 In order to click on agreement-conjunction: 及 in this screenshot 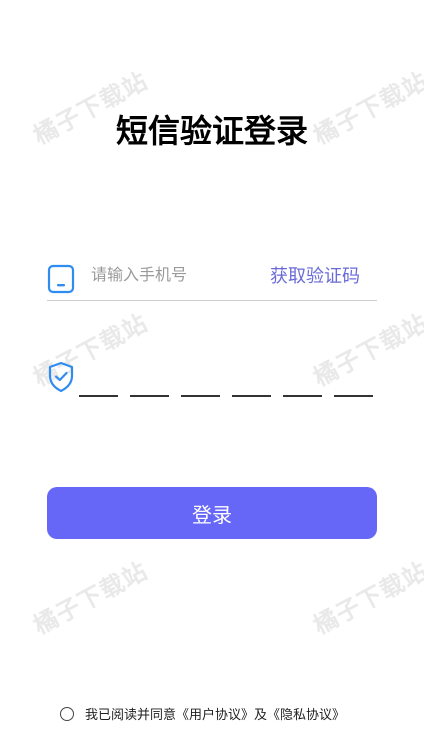, I will do `click(261, 715)`.